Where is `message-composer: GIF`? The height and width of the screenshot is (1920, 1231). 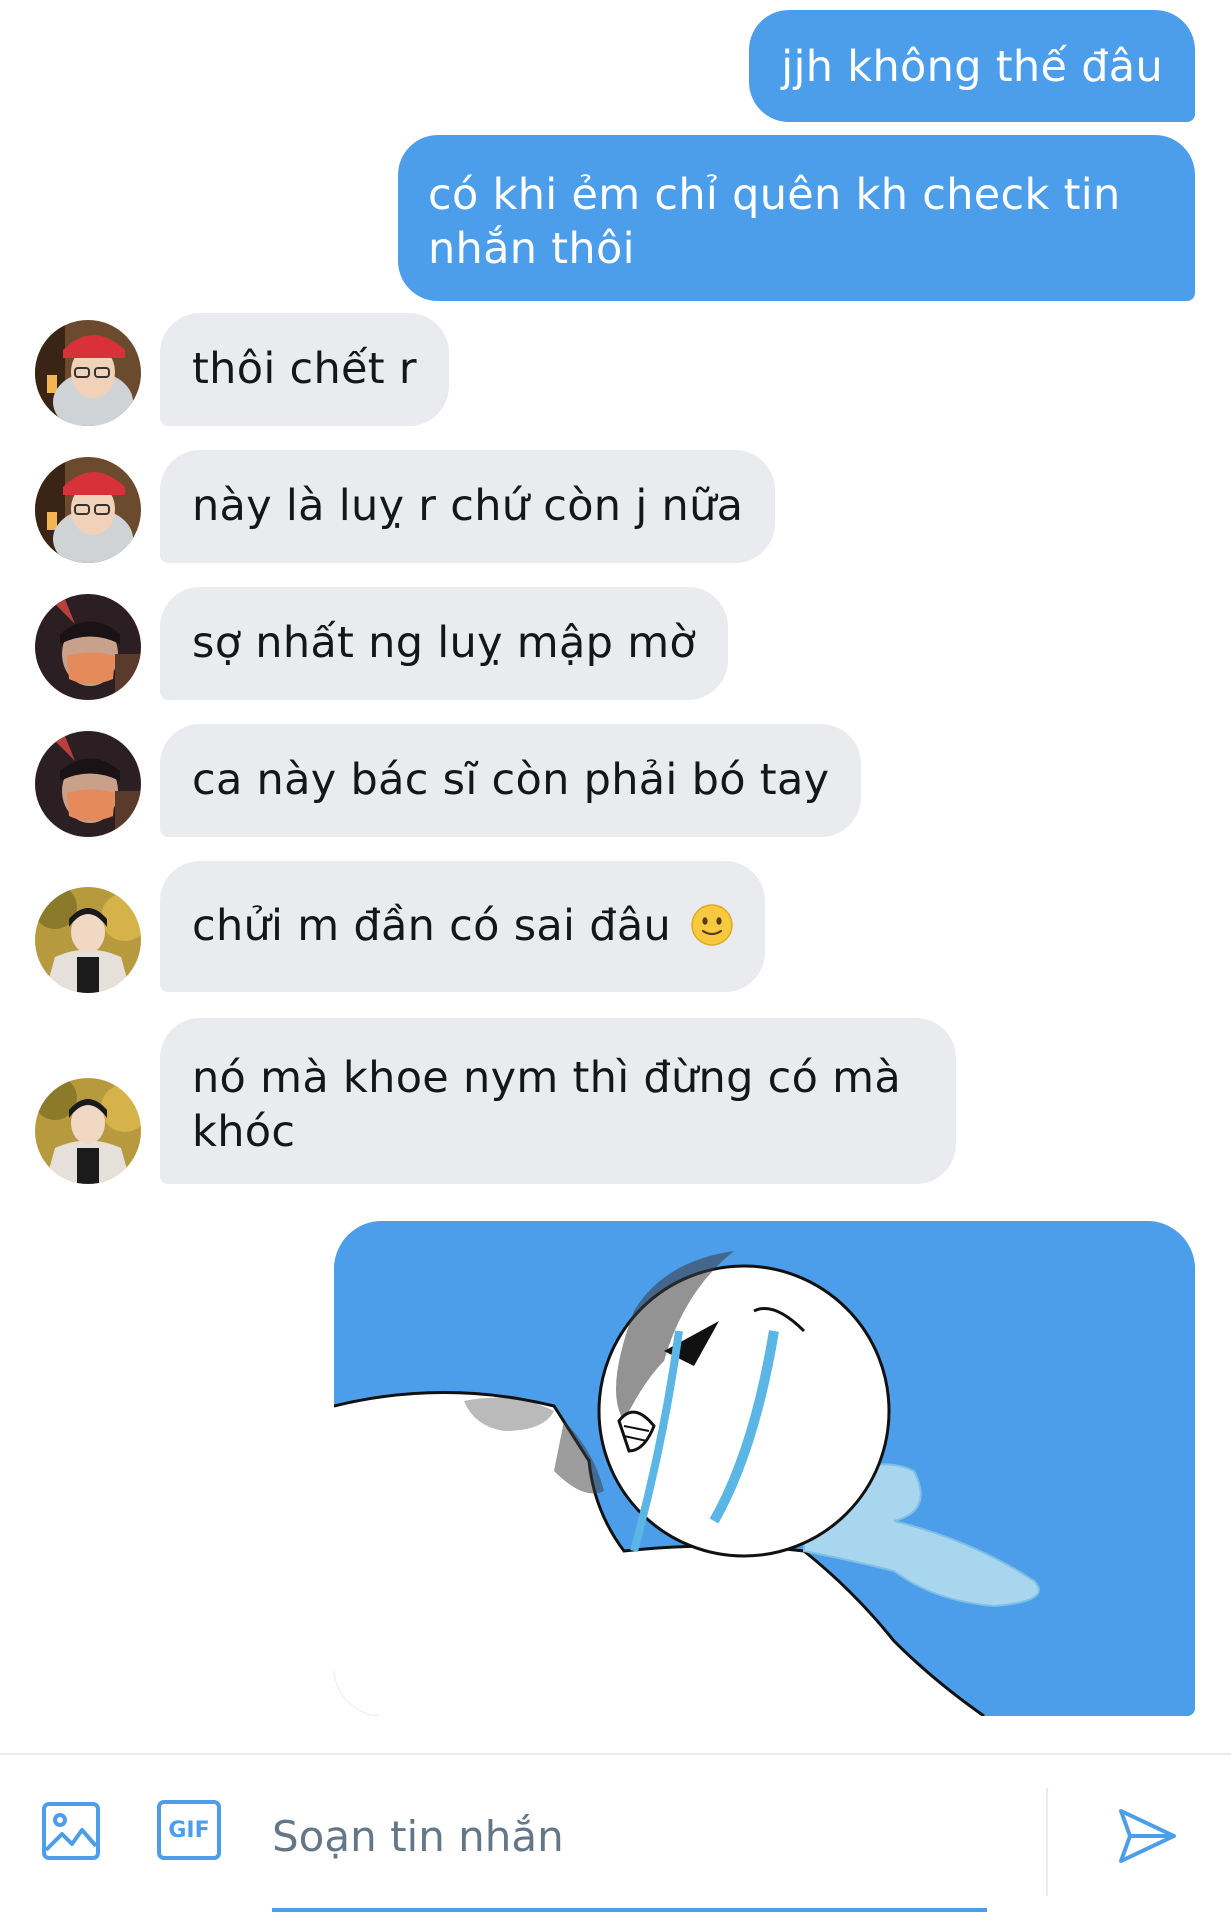
message-composer: GIF is located at coordinates (615, 1836).